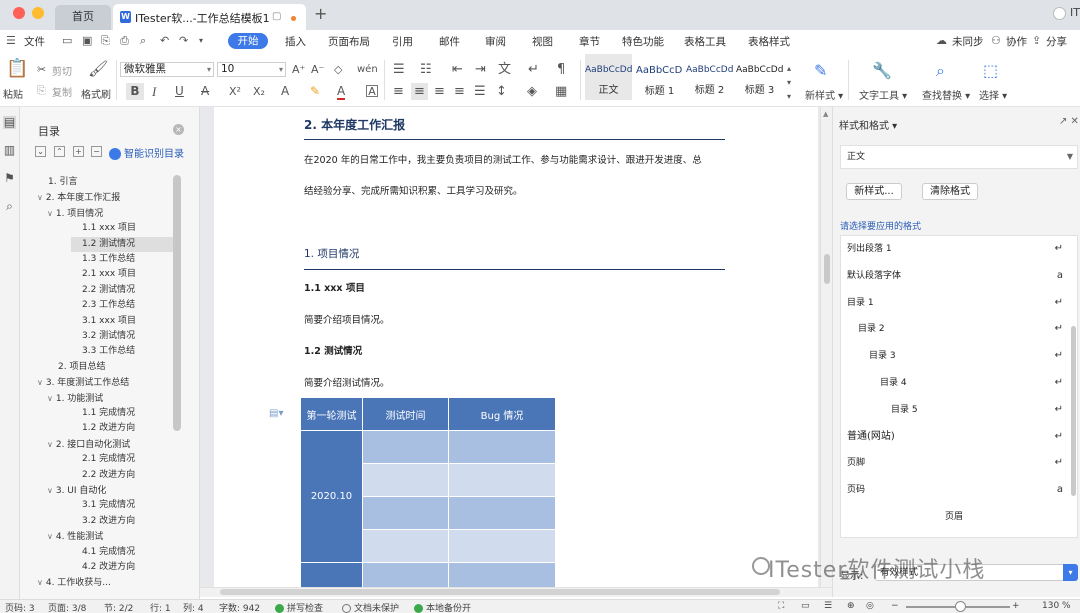 The image size is (1080, 613). Describe the element at coordinates (820, 71) in the screenshot. I see `new-style-icon: ✎` at that location.